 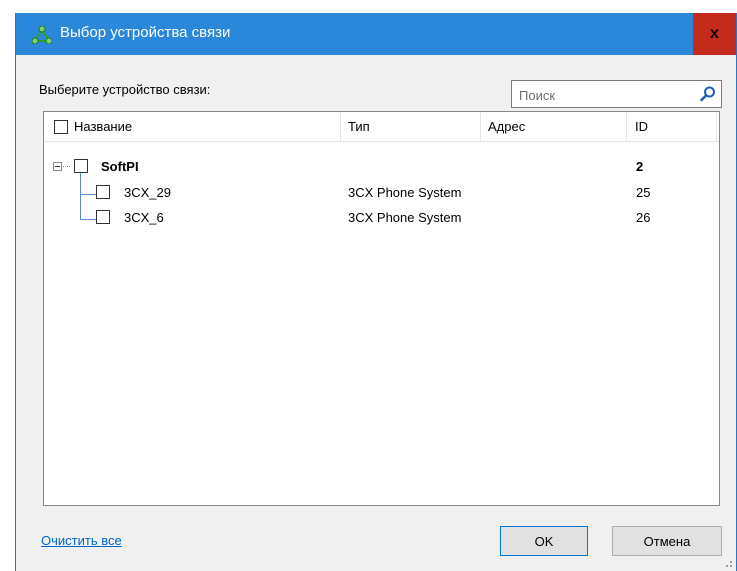 What do you see at coordinates (643, 217) in the screenshot?
I see `device-id: 26` at bounding box center [643, 217].